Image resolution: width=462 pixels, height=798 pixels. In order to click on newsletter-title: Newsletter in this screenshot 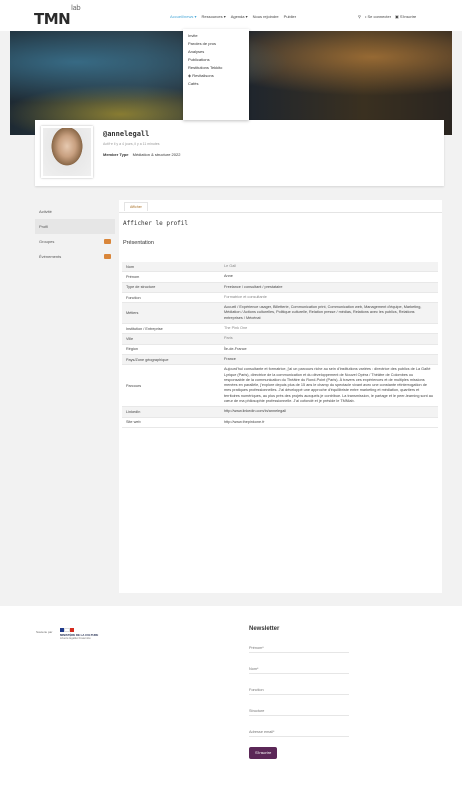, I will do `click(264, 629)`.